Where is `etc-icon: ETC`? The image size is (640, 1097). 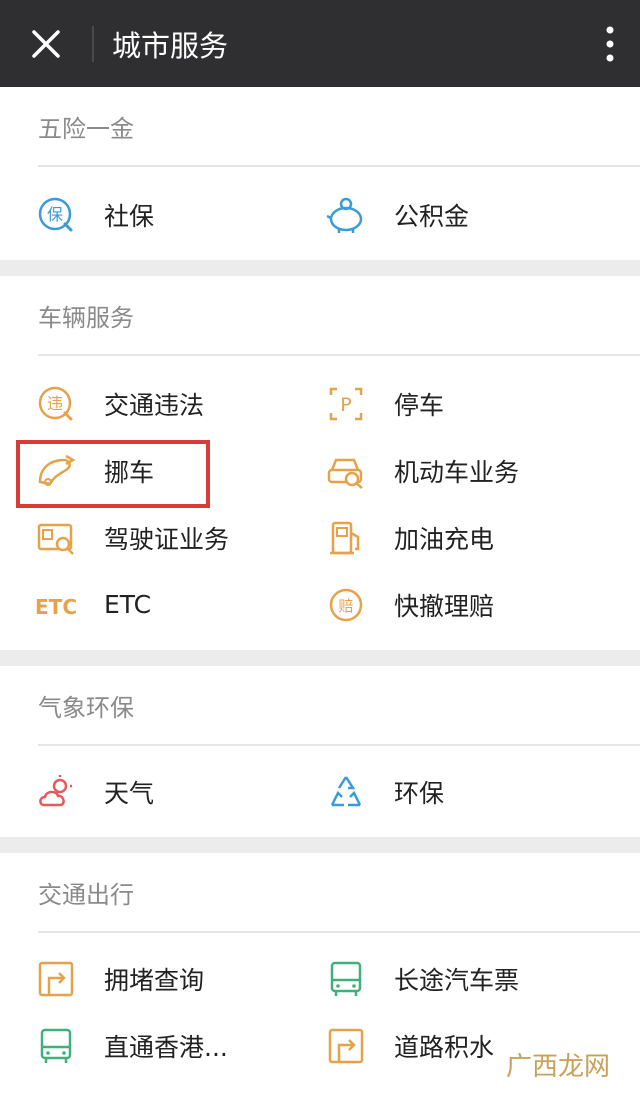 etc-icon: ETC is located at coordinates (56, 605).